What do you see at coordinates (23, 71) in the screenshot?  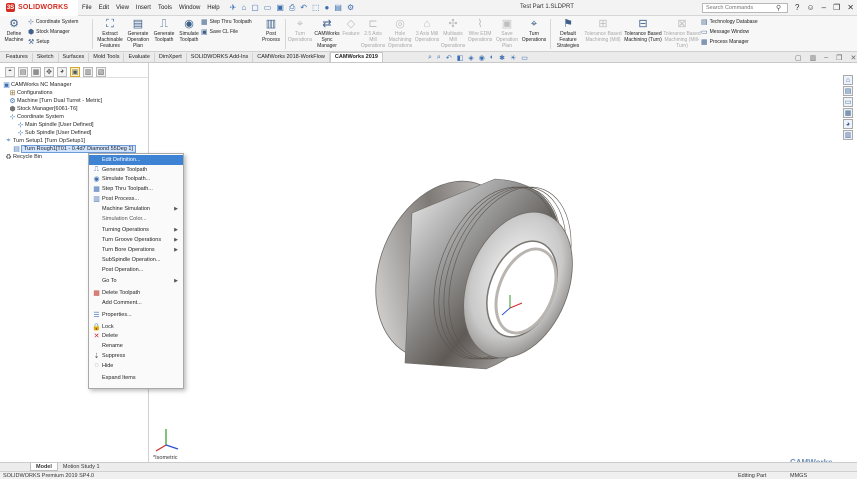 I see `propertymanager-tab-icon: ▤` at bounding box center [23, 71].